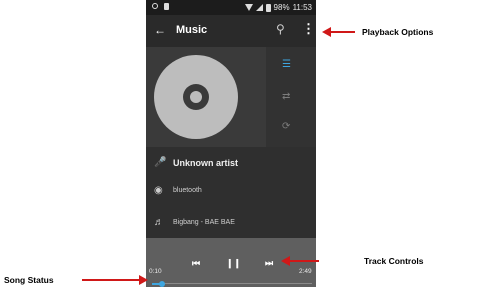 The image size is (478, 287). Describe the element at coordinates (206, 163) in the screenshot. I see `artist-name: Unknown artist` at that location.